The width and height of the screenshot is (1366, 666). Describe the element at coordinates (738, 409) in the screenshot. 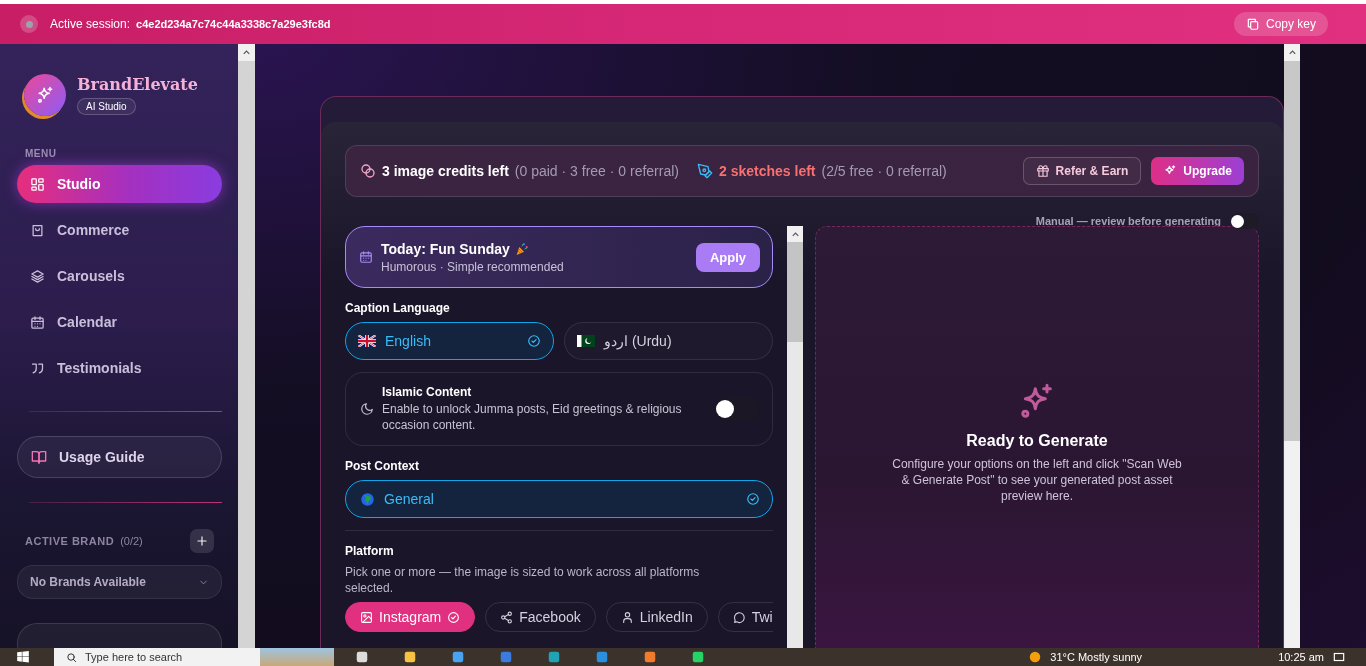

I see `islamic-content-toggle` at that location.